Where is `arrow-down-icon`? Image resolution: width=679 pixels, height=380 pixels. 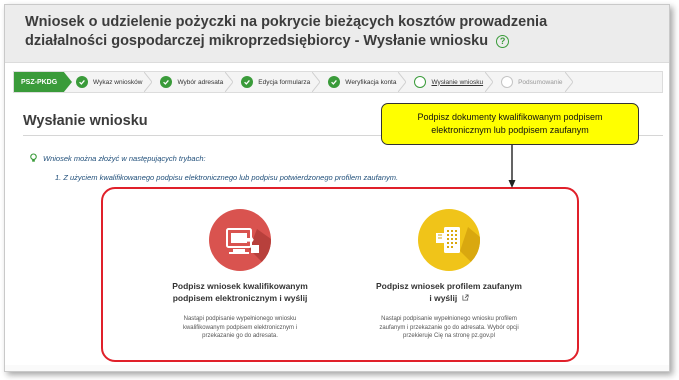
arrow-down-icon is located at coordinates (512, 166).